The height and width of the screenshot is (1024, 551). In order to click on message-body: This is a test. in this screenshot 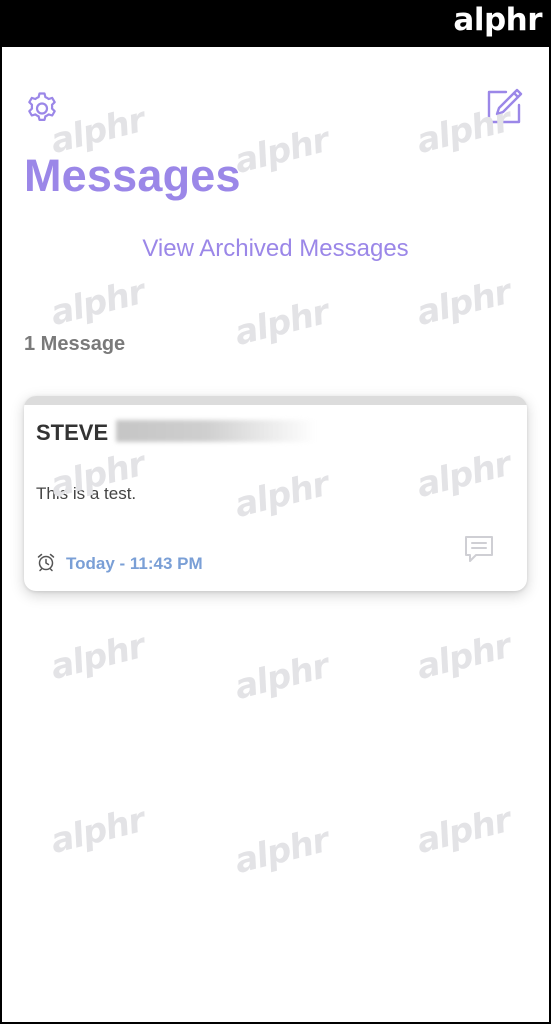, I will do `click(86, 493)`.